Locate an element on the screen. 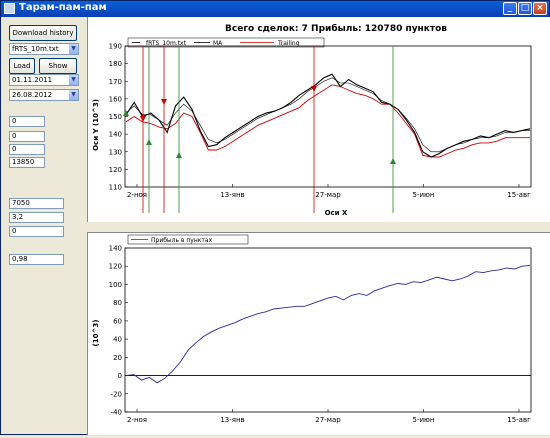  date-to-picker: 26.08.2012 ▼ is located at coordinates (44, 95).